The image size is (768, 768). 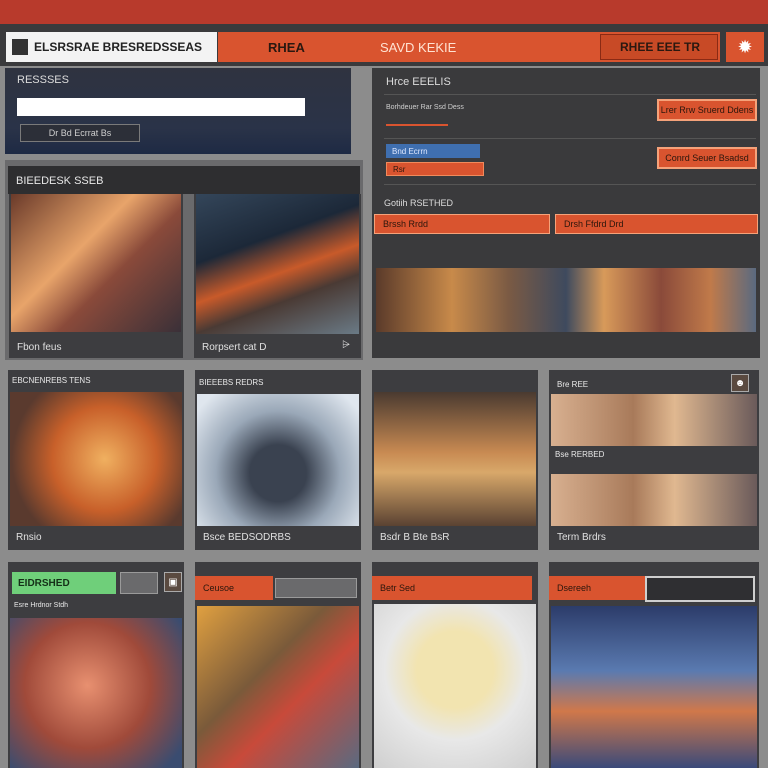 I want to click on search-title: RESSSES, so click(x=43, y=80).